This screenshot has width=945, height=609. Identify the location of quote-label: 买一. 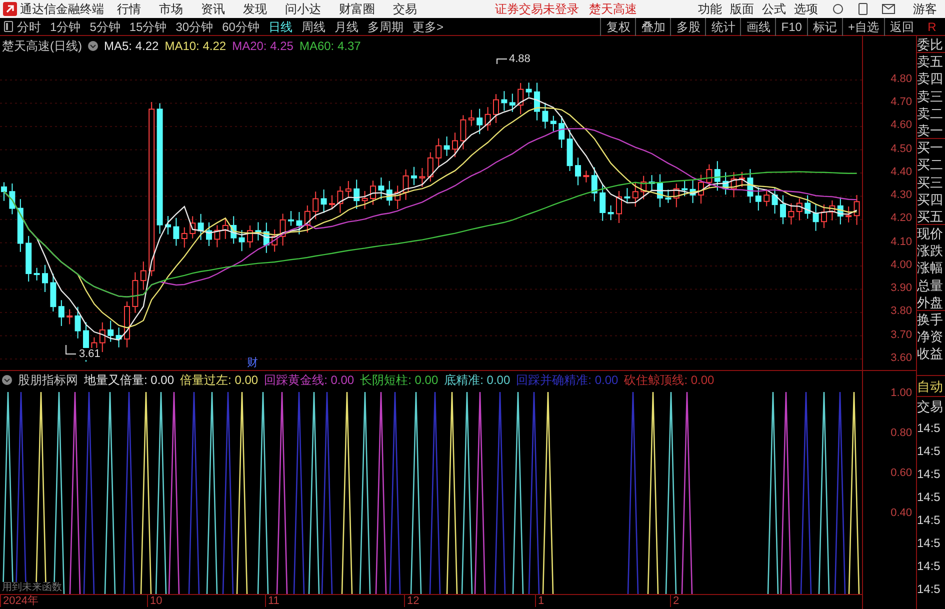
(930, 147).